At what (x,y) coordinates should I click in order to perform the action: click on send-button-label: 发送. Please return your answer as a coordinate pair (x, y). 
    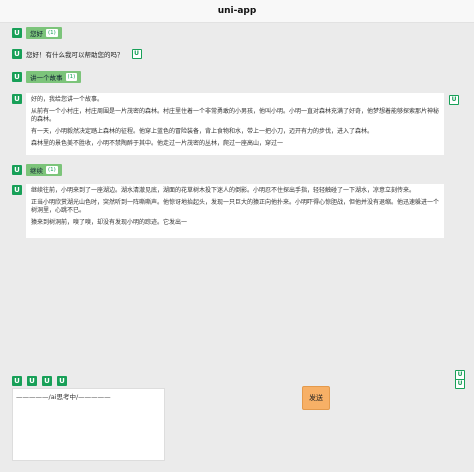
    Looking at the image, I should click on (316, 398).